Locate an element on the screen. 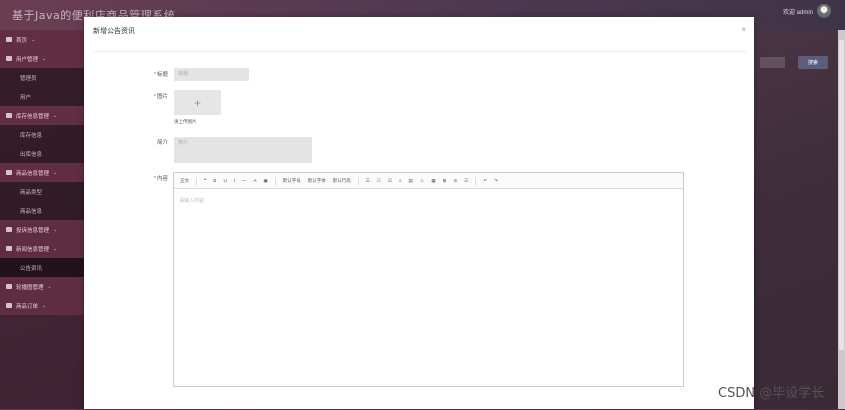 This screenshot has height=410, width=845. upload-tip: 请上传图片 is located at coordinates (185, 121).